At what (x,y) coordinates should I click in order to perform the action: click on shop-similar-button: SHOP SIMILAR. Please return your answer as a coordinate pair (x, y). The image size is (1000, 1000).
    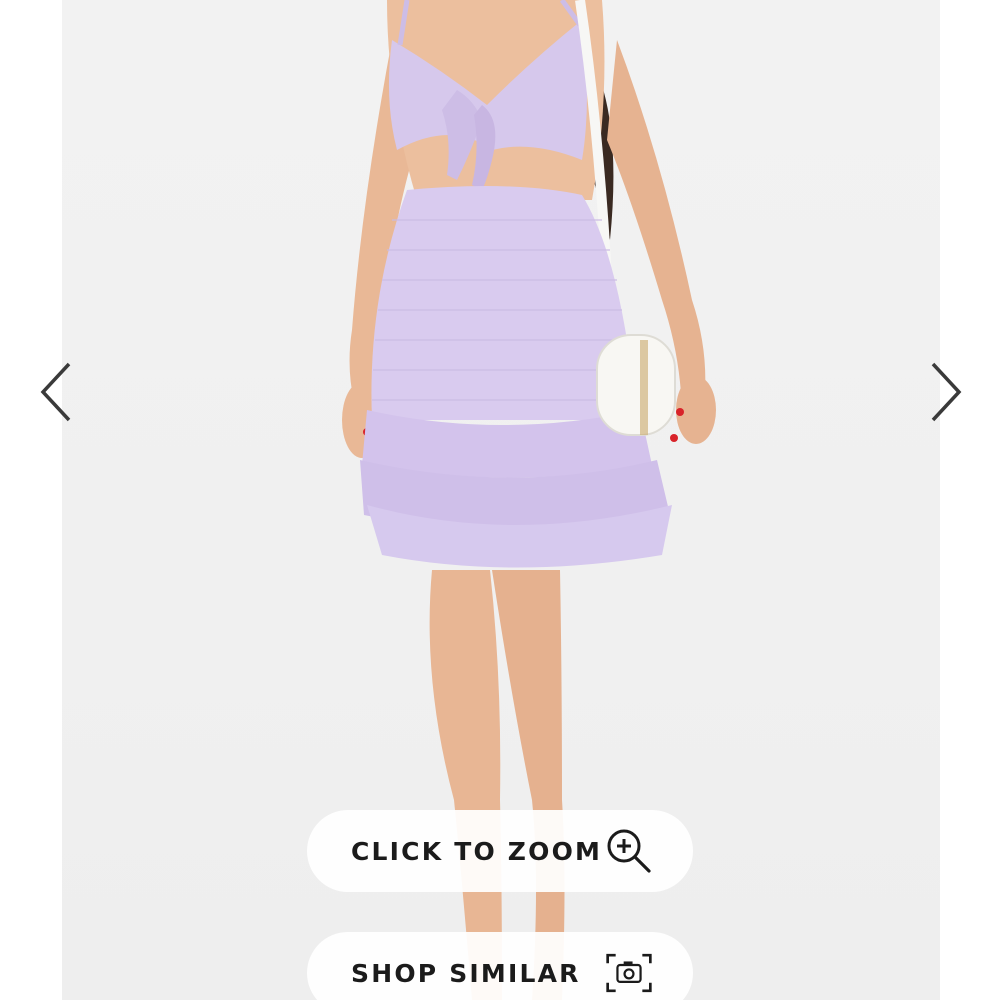
    Looking at the image, I should click on (500, 966).